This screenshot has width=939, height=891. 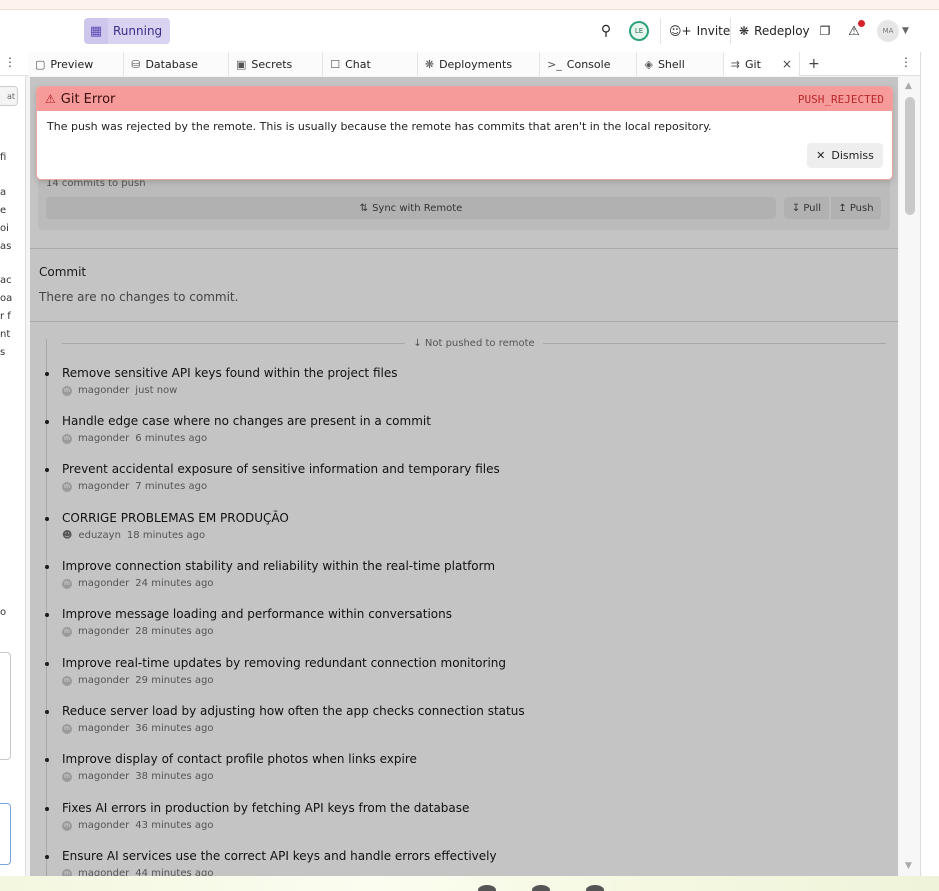 I want to click on scroll-up-icon: ▲, so click(x=908, y=86).